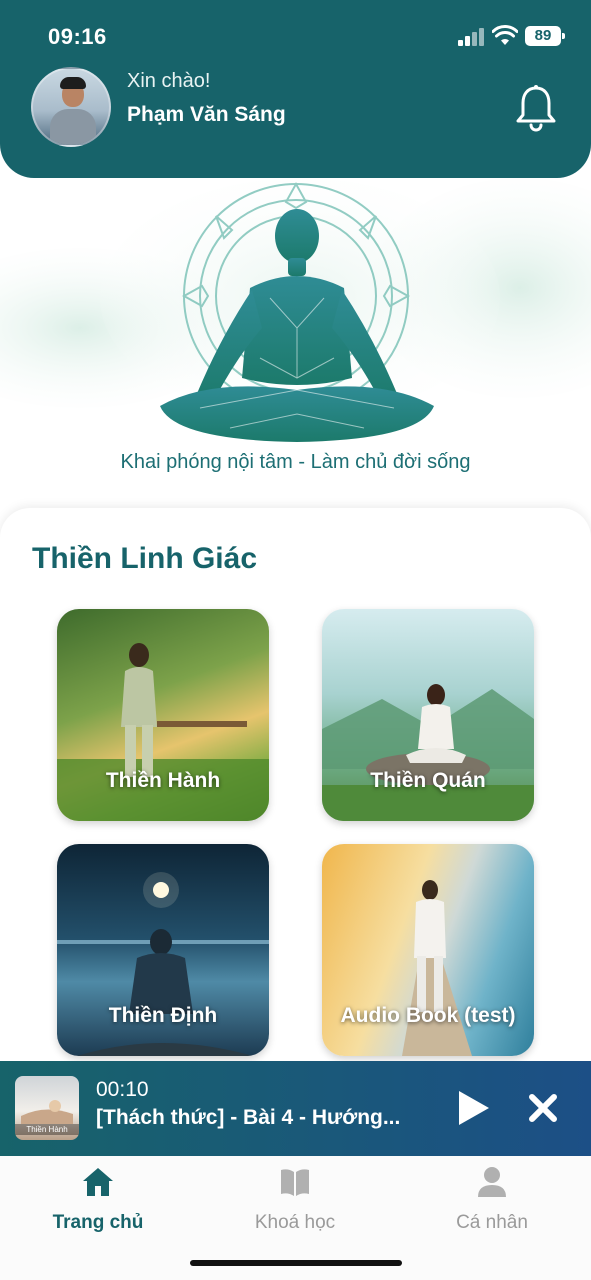 This screenshot has width=591, height=1280. What do you see at coordinates (472, 37) in the screenshot?
I see `cellular-signal-icon` at bounding box center [472, 37].